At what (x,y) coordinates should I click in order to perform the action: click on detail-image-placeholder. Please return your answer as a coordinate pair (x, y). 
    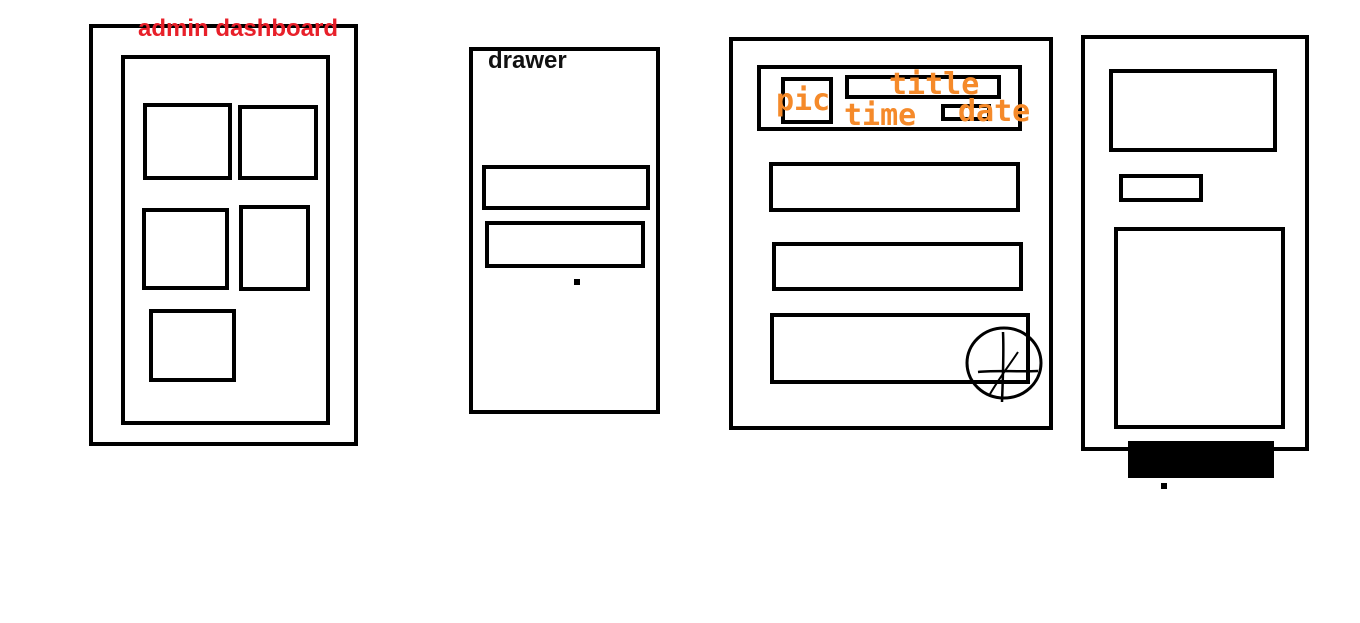
    Looking at the image, I should click on (1193, 110).